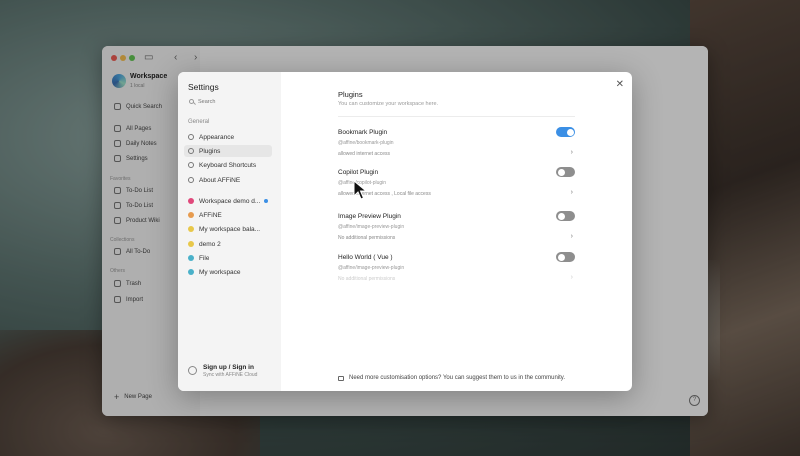 This screenshot has width=800, height=456. What do you see at coordinates (230, 375) in the screenshot?
I see `sign-in-subtitle: Sync with AFFiNE Cloud` at bounding box center [230, 375].